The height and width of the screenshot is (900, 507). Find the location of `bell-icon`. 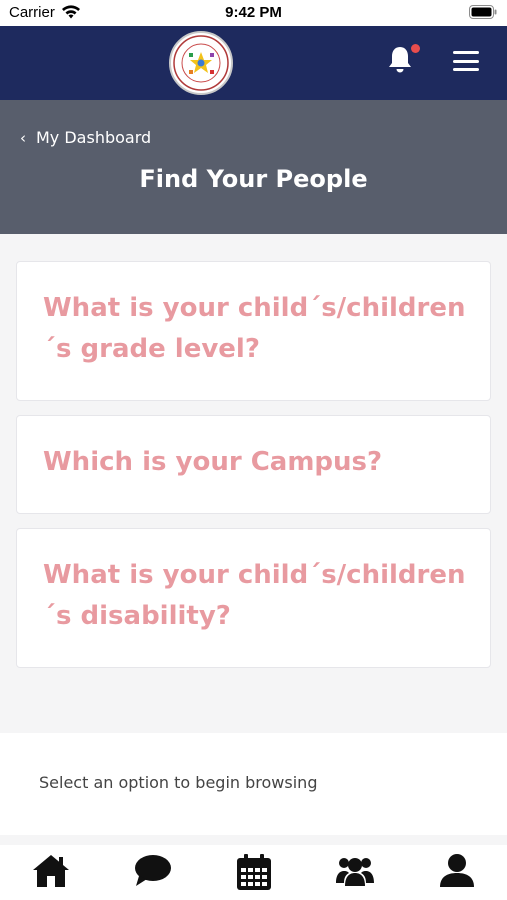

bell-icon is located at coordinates (400, 60).